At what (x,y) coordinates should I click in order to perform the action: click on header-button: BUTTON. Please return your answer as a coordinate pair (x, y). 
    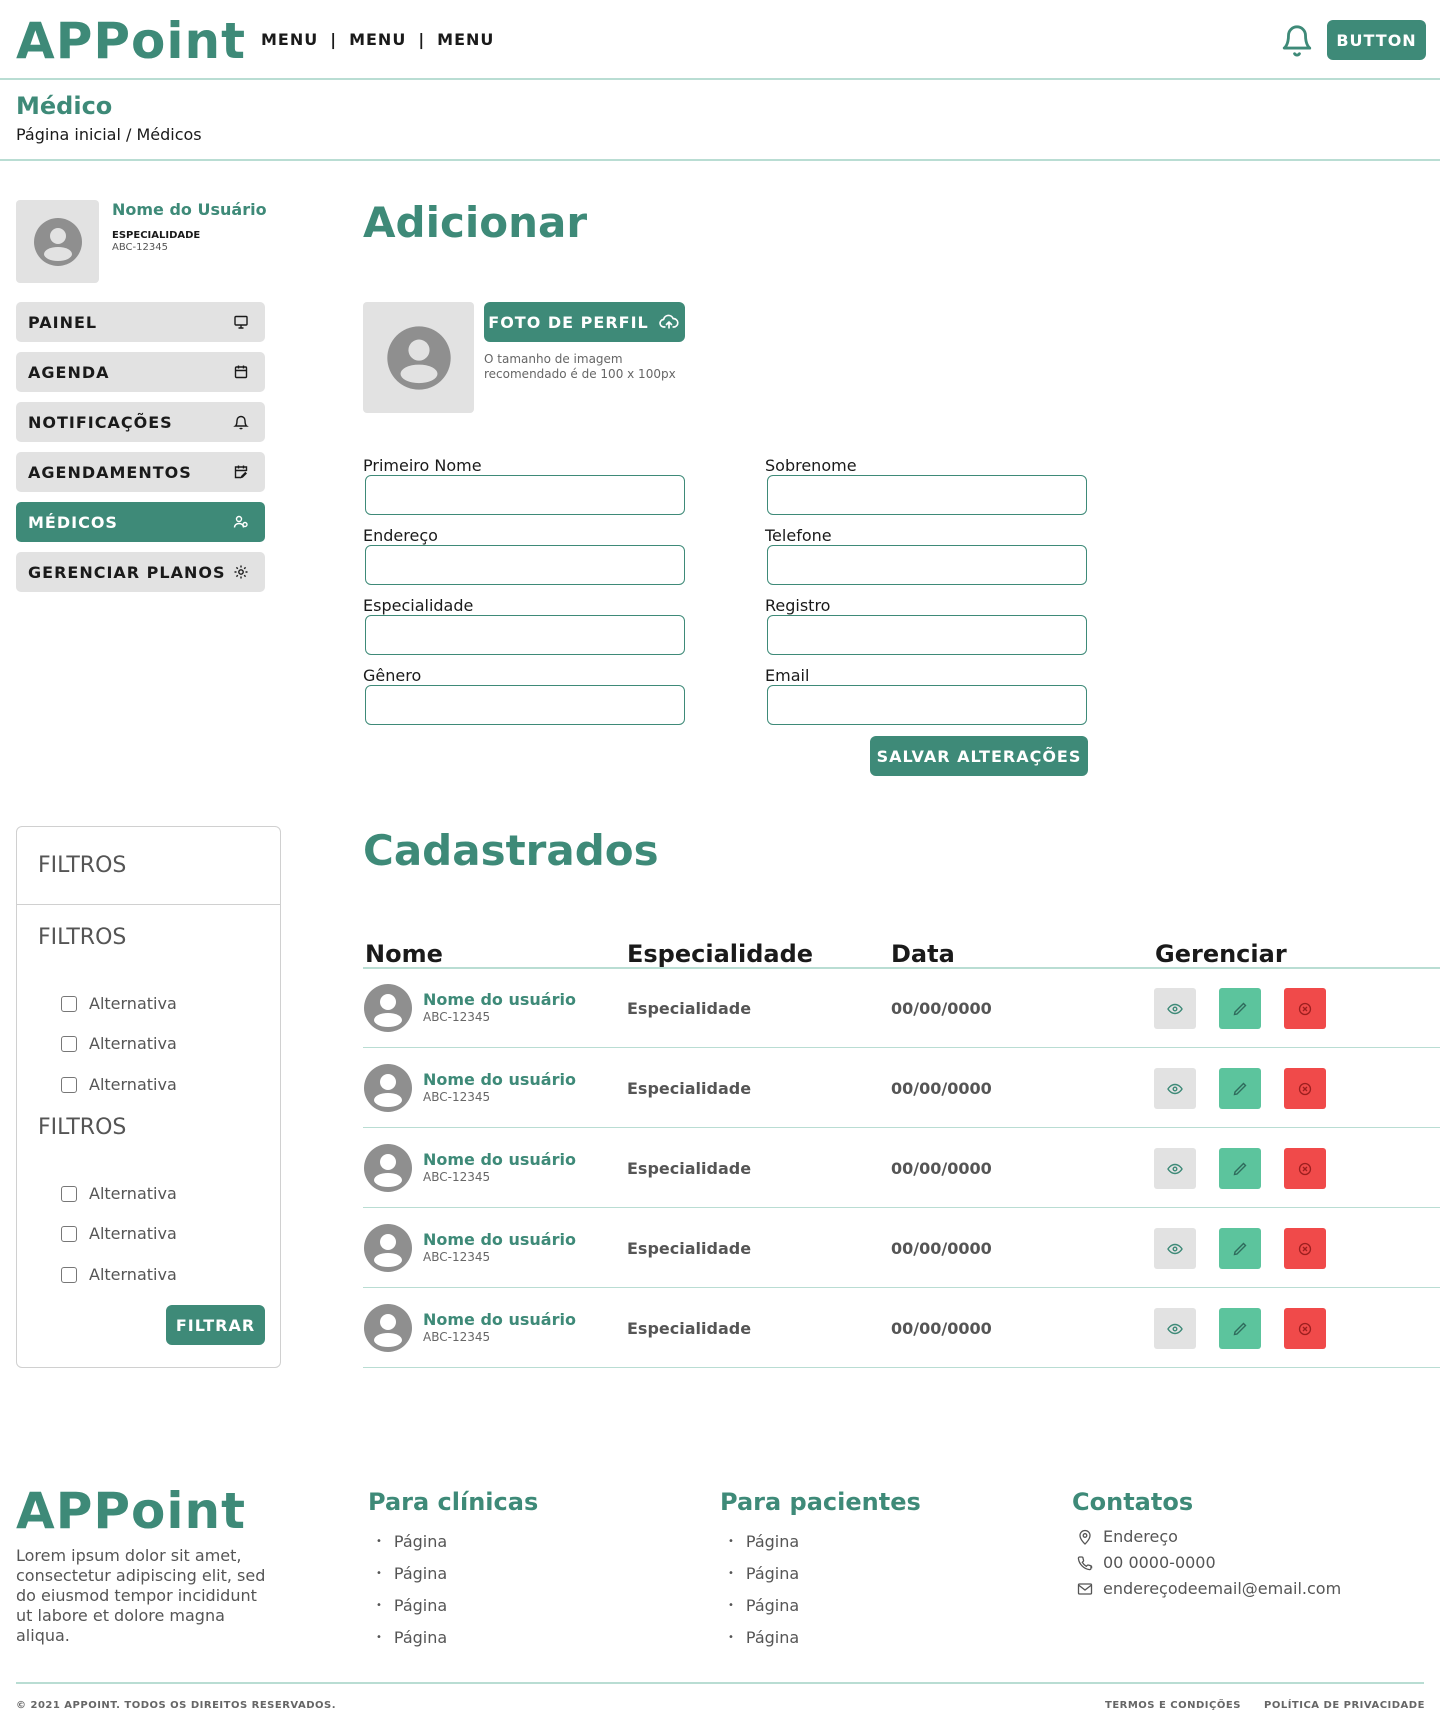
    Looking at the image, I should click on (1376, 40).